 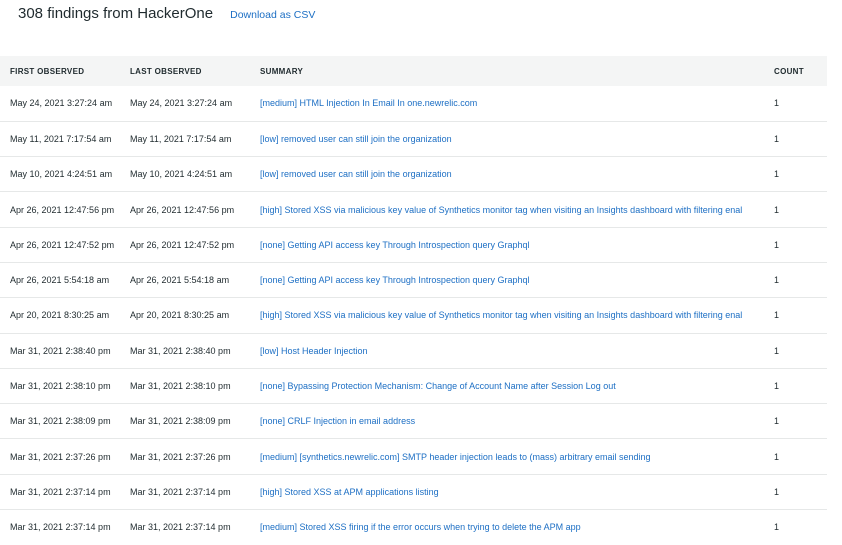 I want to click on first-observed-cell: May 10, 2021 4:24:51 am, so click(x=61, y=174).